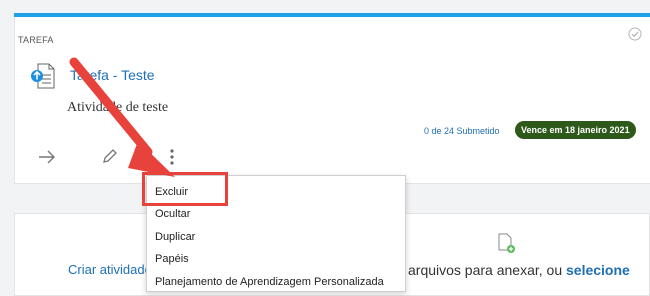 This screenshot has width=650, height=296. I want to click on annotation-highlight-box, so click(185, 189).